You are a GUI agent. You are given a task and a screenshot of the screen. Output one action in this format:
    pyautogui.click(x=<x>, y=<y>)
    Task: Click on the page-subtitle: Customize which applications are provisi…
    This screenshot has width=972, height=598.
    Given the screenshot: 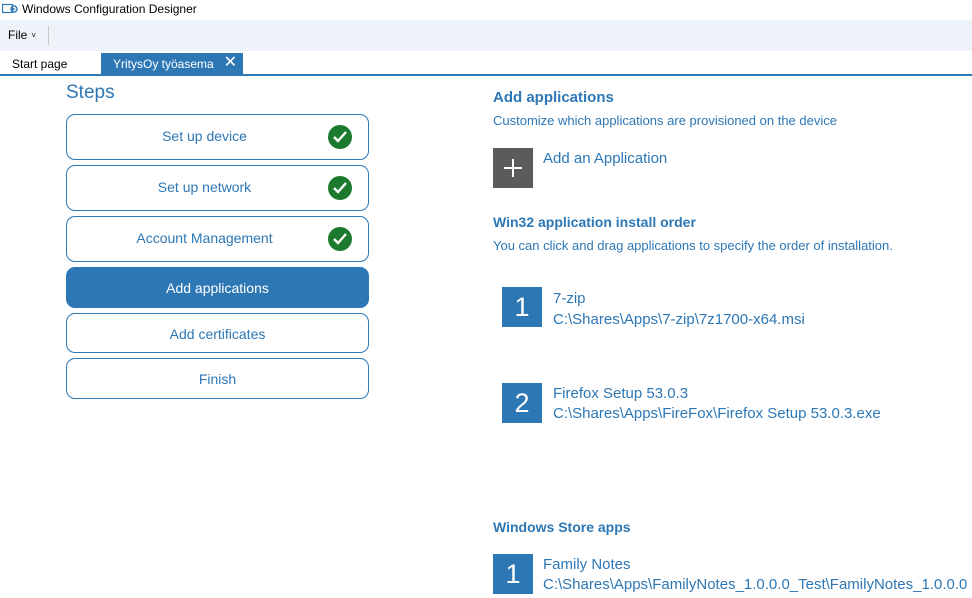 What is the action you would take?
    pyautogui.click(x=665, y=120)
    